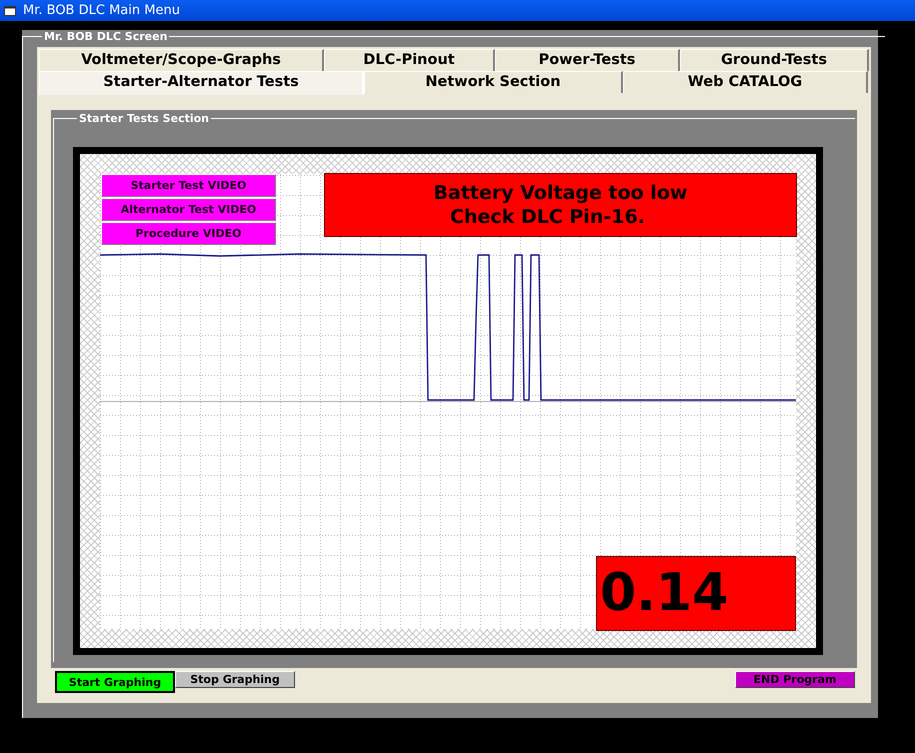 The image size is (915, 753). What do you see at coordinates (188, 185) in the screenshot?
I see `video-button: Starter Test VIDEO` at bounding box center [188, 185].